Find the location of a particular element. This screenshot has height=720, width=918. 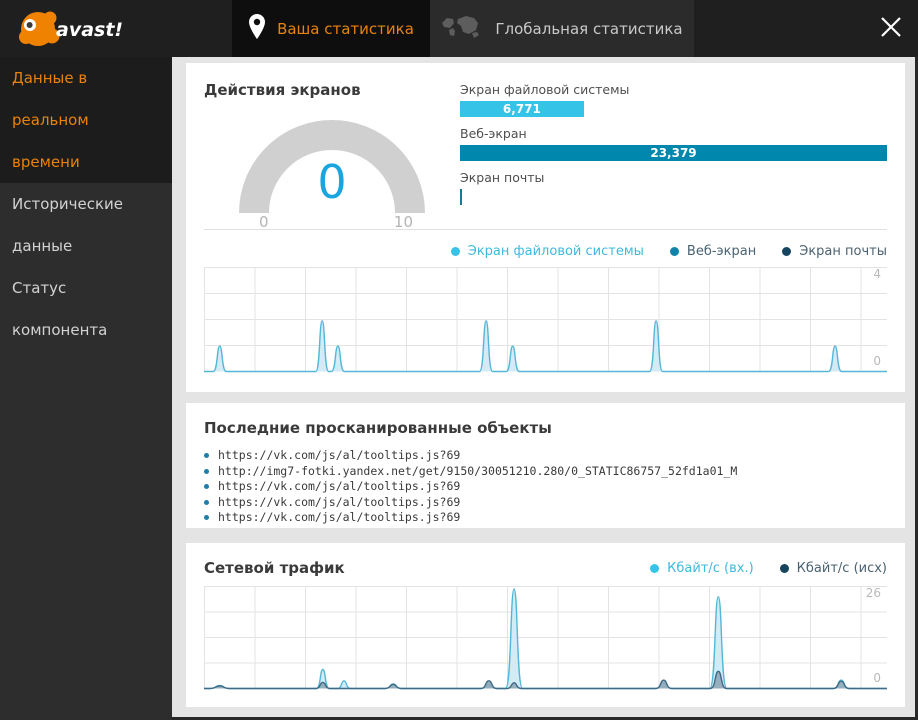

close-icon is located at coordinates (891, 27).